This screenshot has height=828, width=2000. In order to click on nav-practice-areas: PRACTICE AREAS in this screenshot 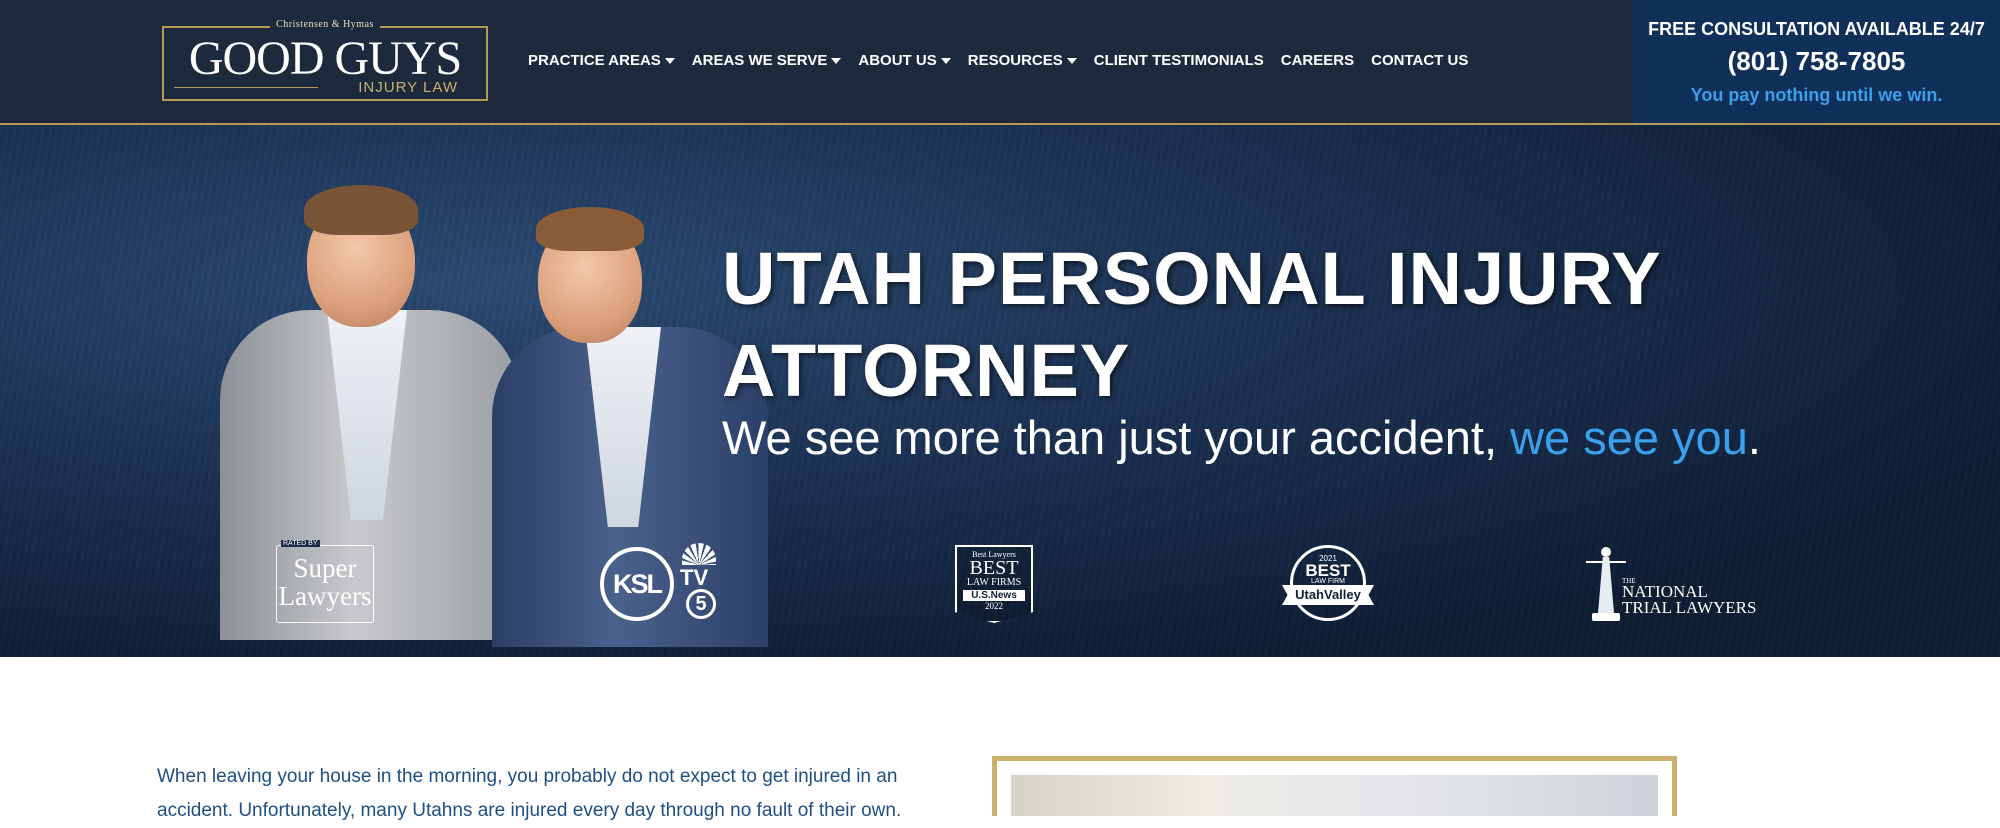, I will do `click(601, 60)`.